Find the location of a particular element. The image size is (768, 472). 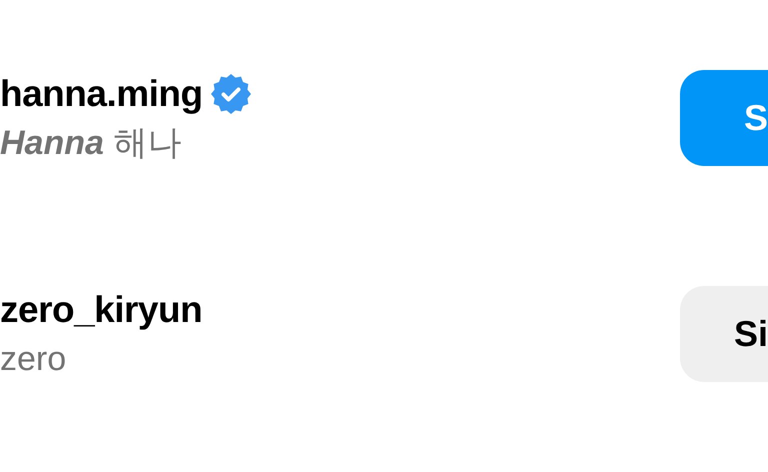

username: hanna.ming is located at coordinates (101, 94).